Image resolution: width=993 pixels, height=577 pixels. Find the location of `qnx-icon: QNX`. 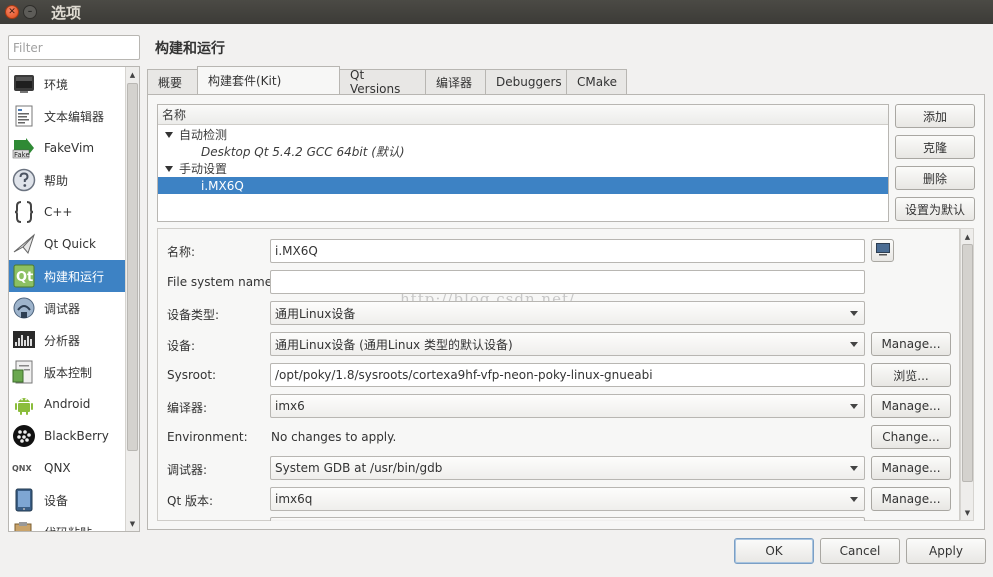

qnx-icon: QNX is located at coordinates (24, 468).